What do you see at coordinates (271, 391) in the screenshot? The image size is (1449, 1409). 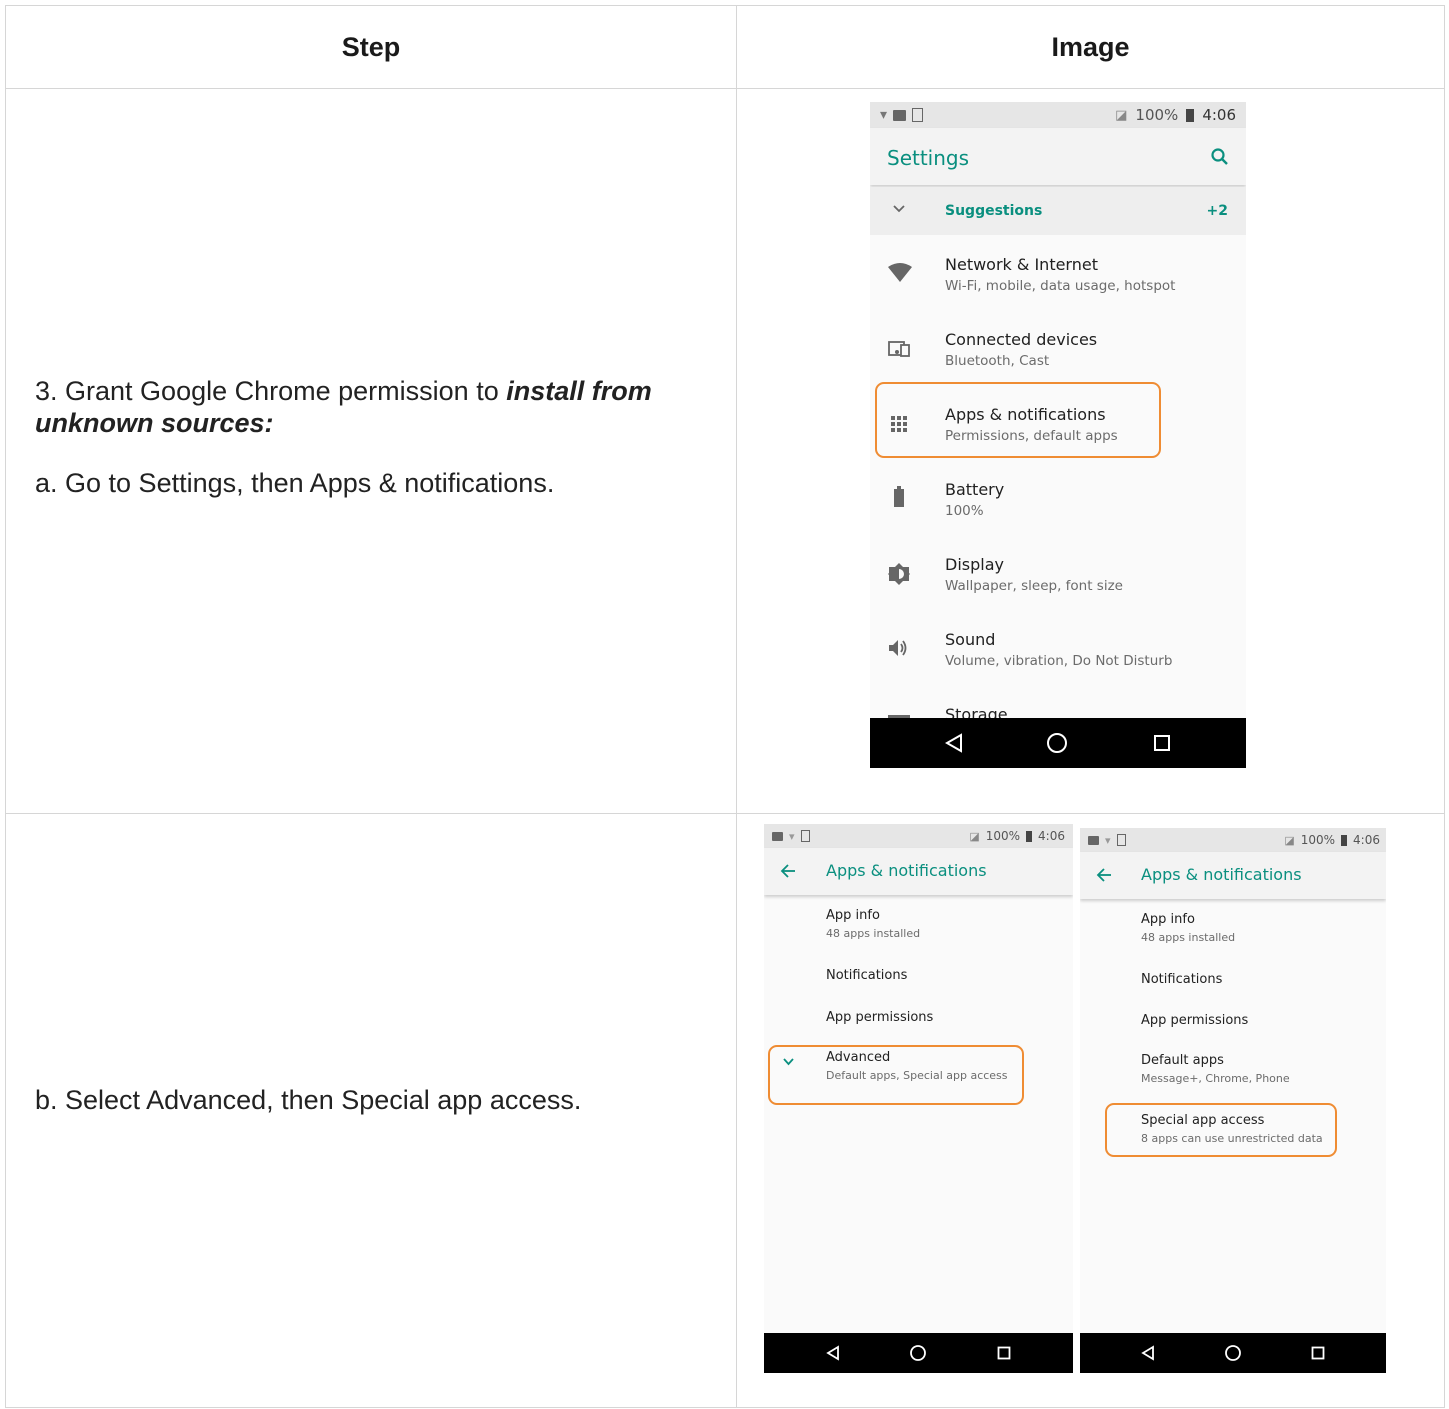 I see `step-intro: 3. Grant Google Chrome permission to` at bounding box center [271, 391].